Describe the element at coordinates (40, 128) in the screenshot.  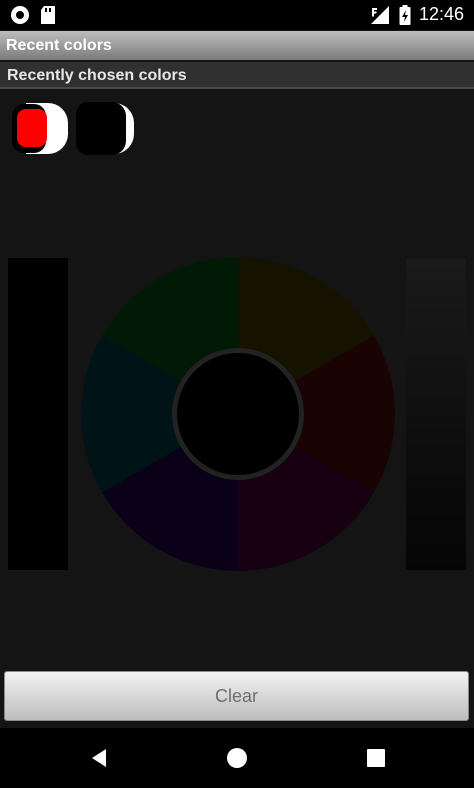
I see `recent-color-red-swatch` at that location.